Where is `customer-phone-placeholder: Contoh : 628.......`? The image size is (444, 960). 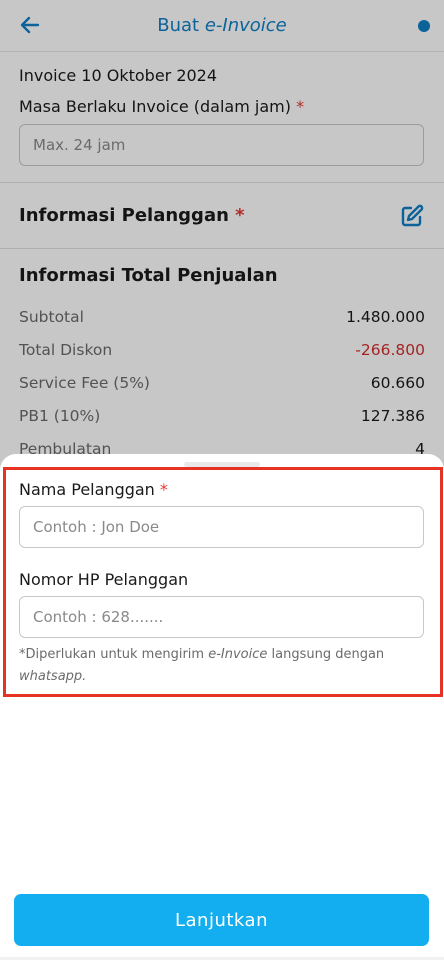
customer-phone-placeholder: Contoh : 628....... is located at coordinates (98, 617).